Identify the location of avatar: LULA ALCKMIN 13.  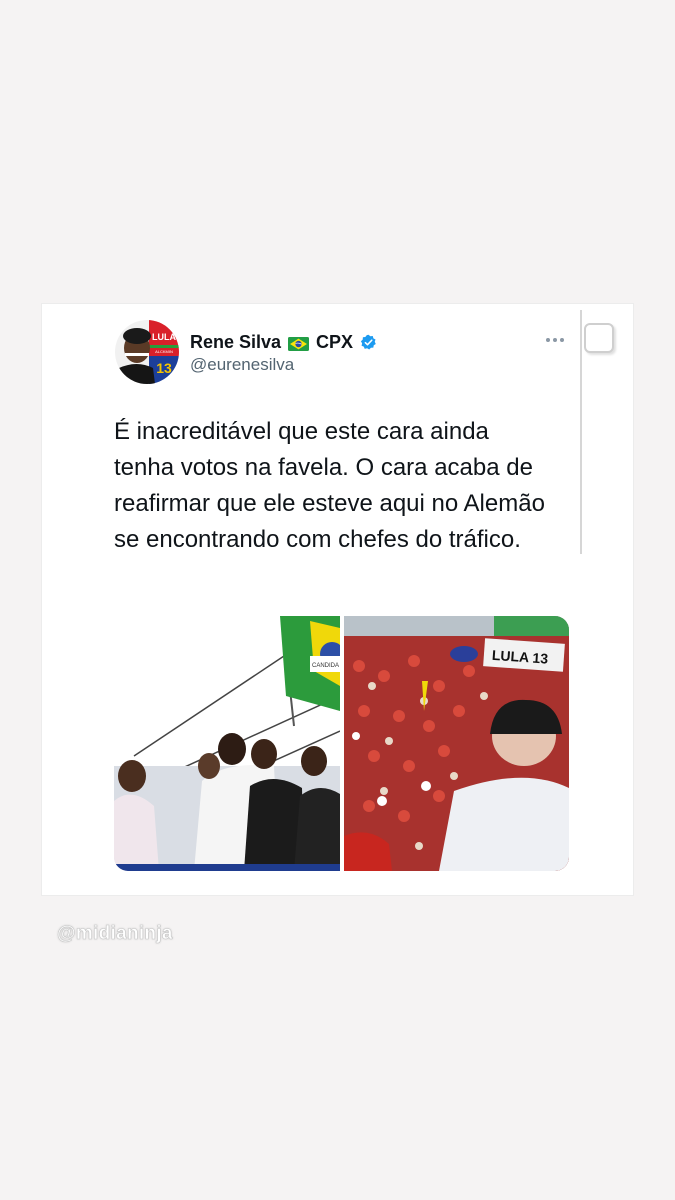
(147, 352).